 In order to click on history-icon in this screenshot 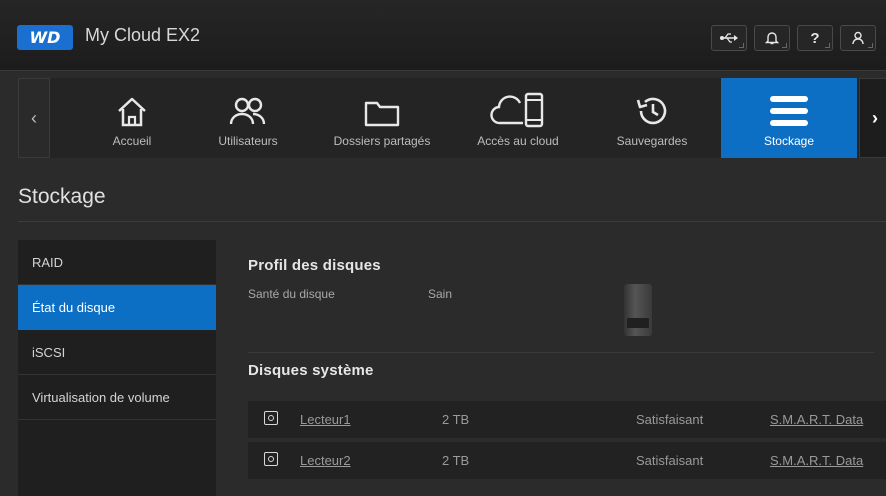, I will do `click(651, 111)`.